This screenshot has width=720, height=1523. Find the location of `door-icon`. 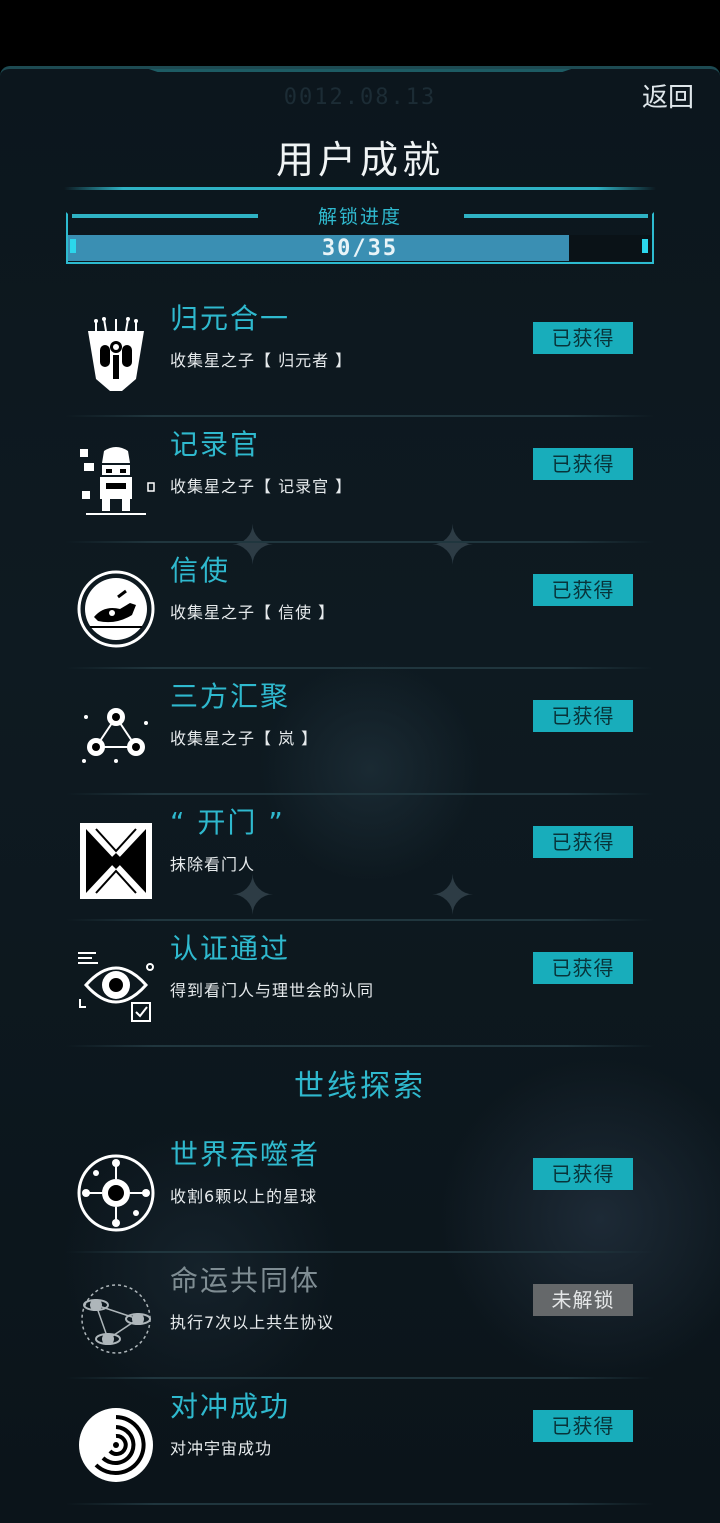

door-icon is located at coordinates (116, 861).